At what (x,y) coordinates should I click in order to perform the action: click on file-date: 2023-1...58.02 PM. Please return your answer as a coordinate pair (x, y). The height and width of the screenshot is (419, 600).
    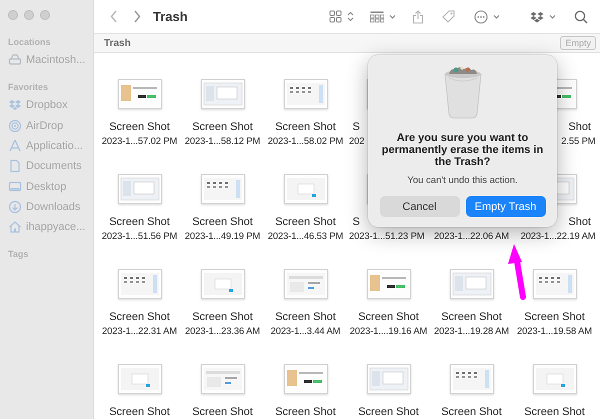
    Looking at the image, I should click on (306, 140).